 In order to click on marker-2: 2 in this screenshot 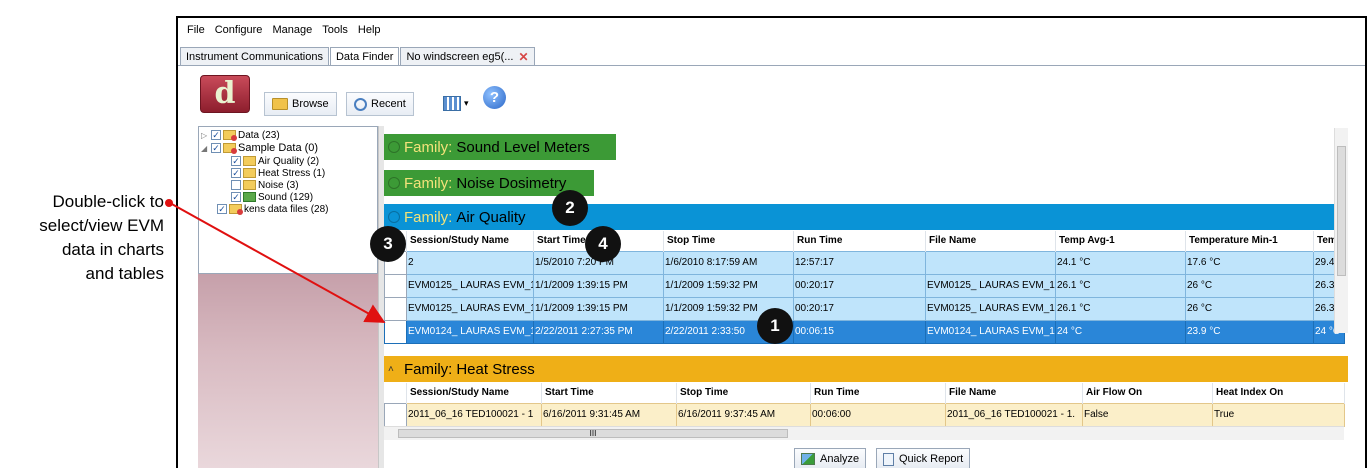, I will do `click(570, 208)`.